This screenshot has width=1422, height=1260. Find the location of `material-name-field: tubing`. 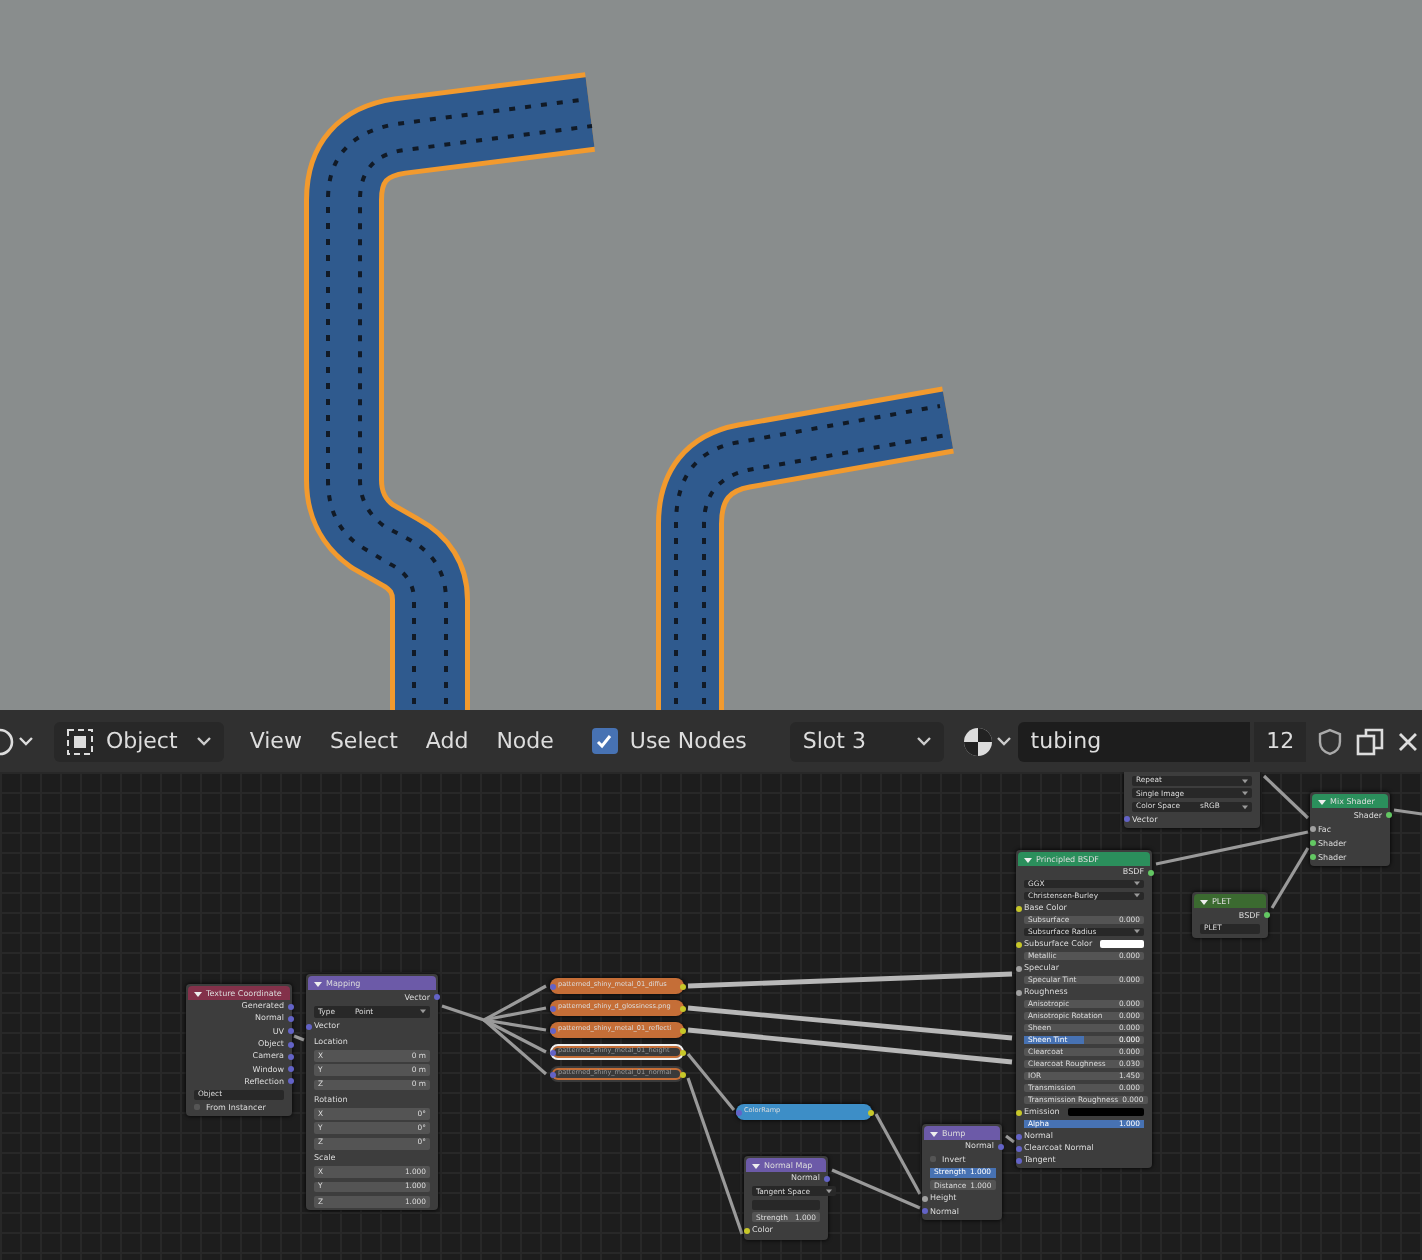

material-name-field: tubing is located at coordinates (1134, 741).